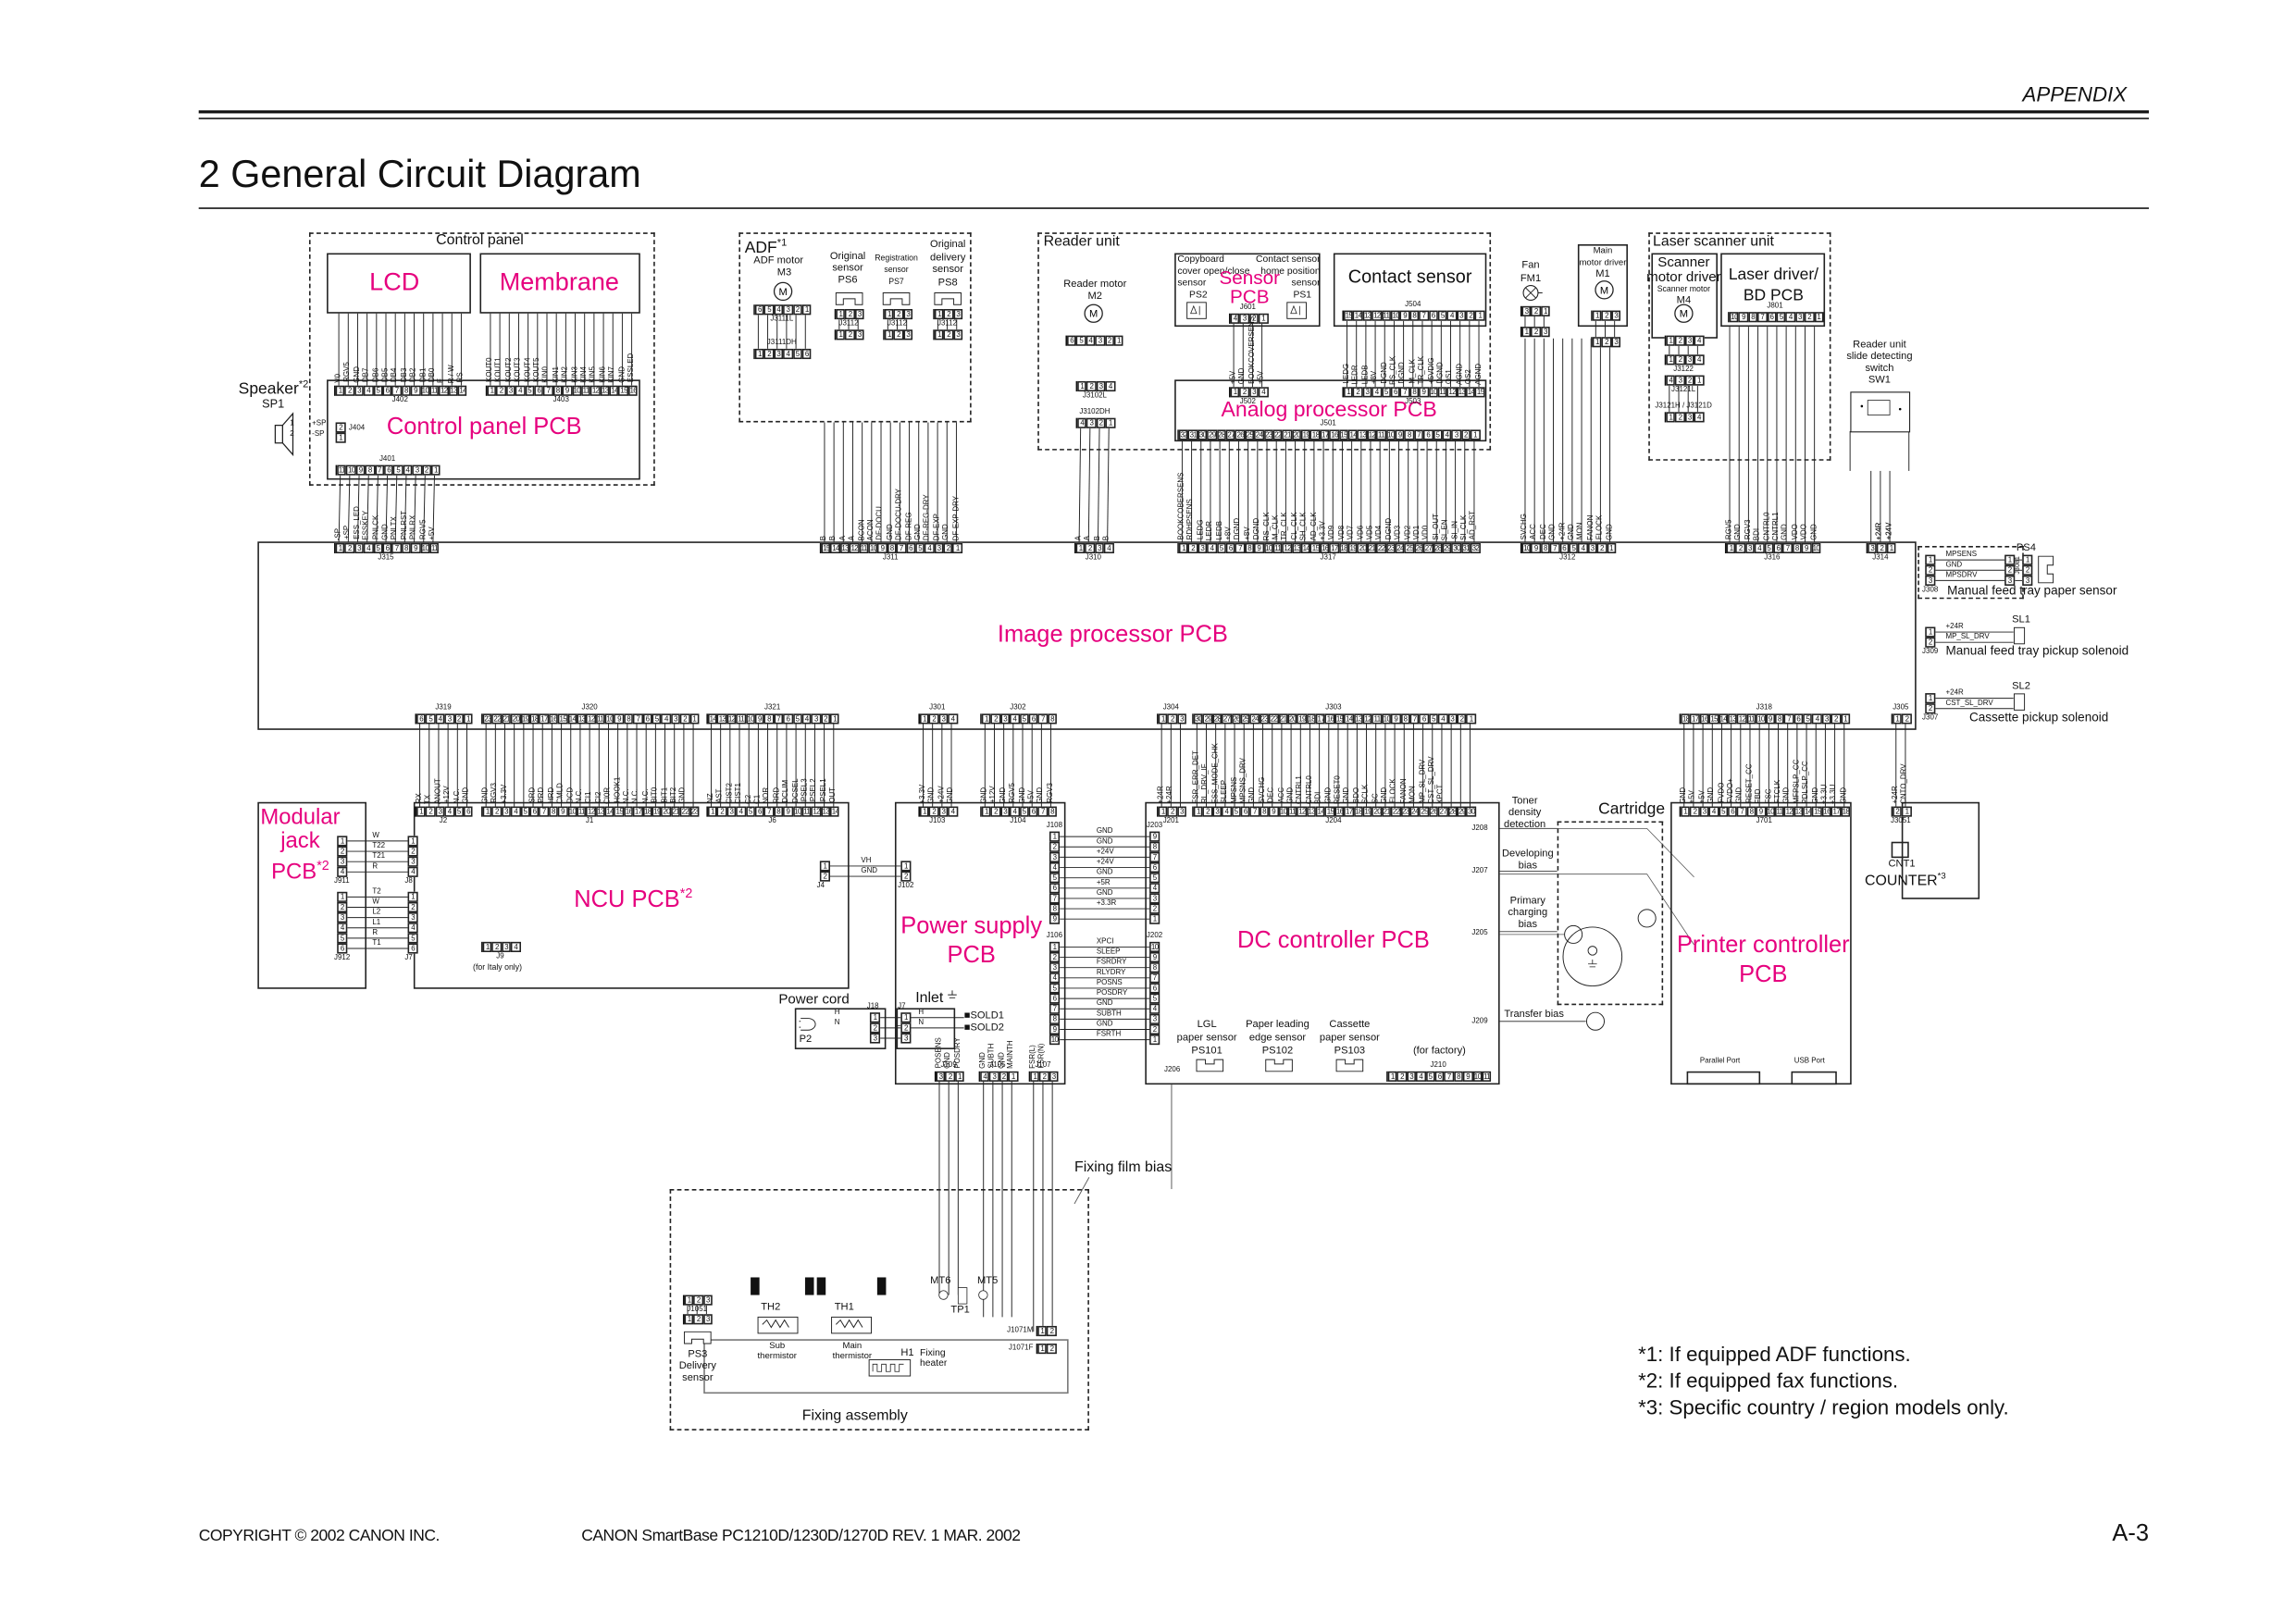  What do you see at coordinates (1262, 377) in the screenshot?
I see `signal-label: +5V` at bounding box center [1262, 377].